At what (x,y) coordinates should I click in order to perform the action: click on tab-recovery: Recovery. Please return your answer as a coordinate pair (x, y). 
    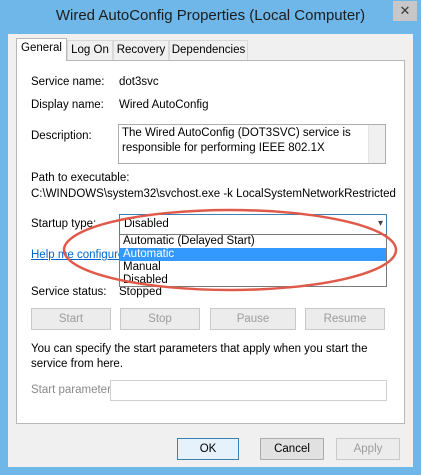
    Looking at the image, I should click on (141, 50).